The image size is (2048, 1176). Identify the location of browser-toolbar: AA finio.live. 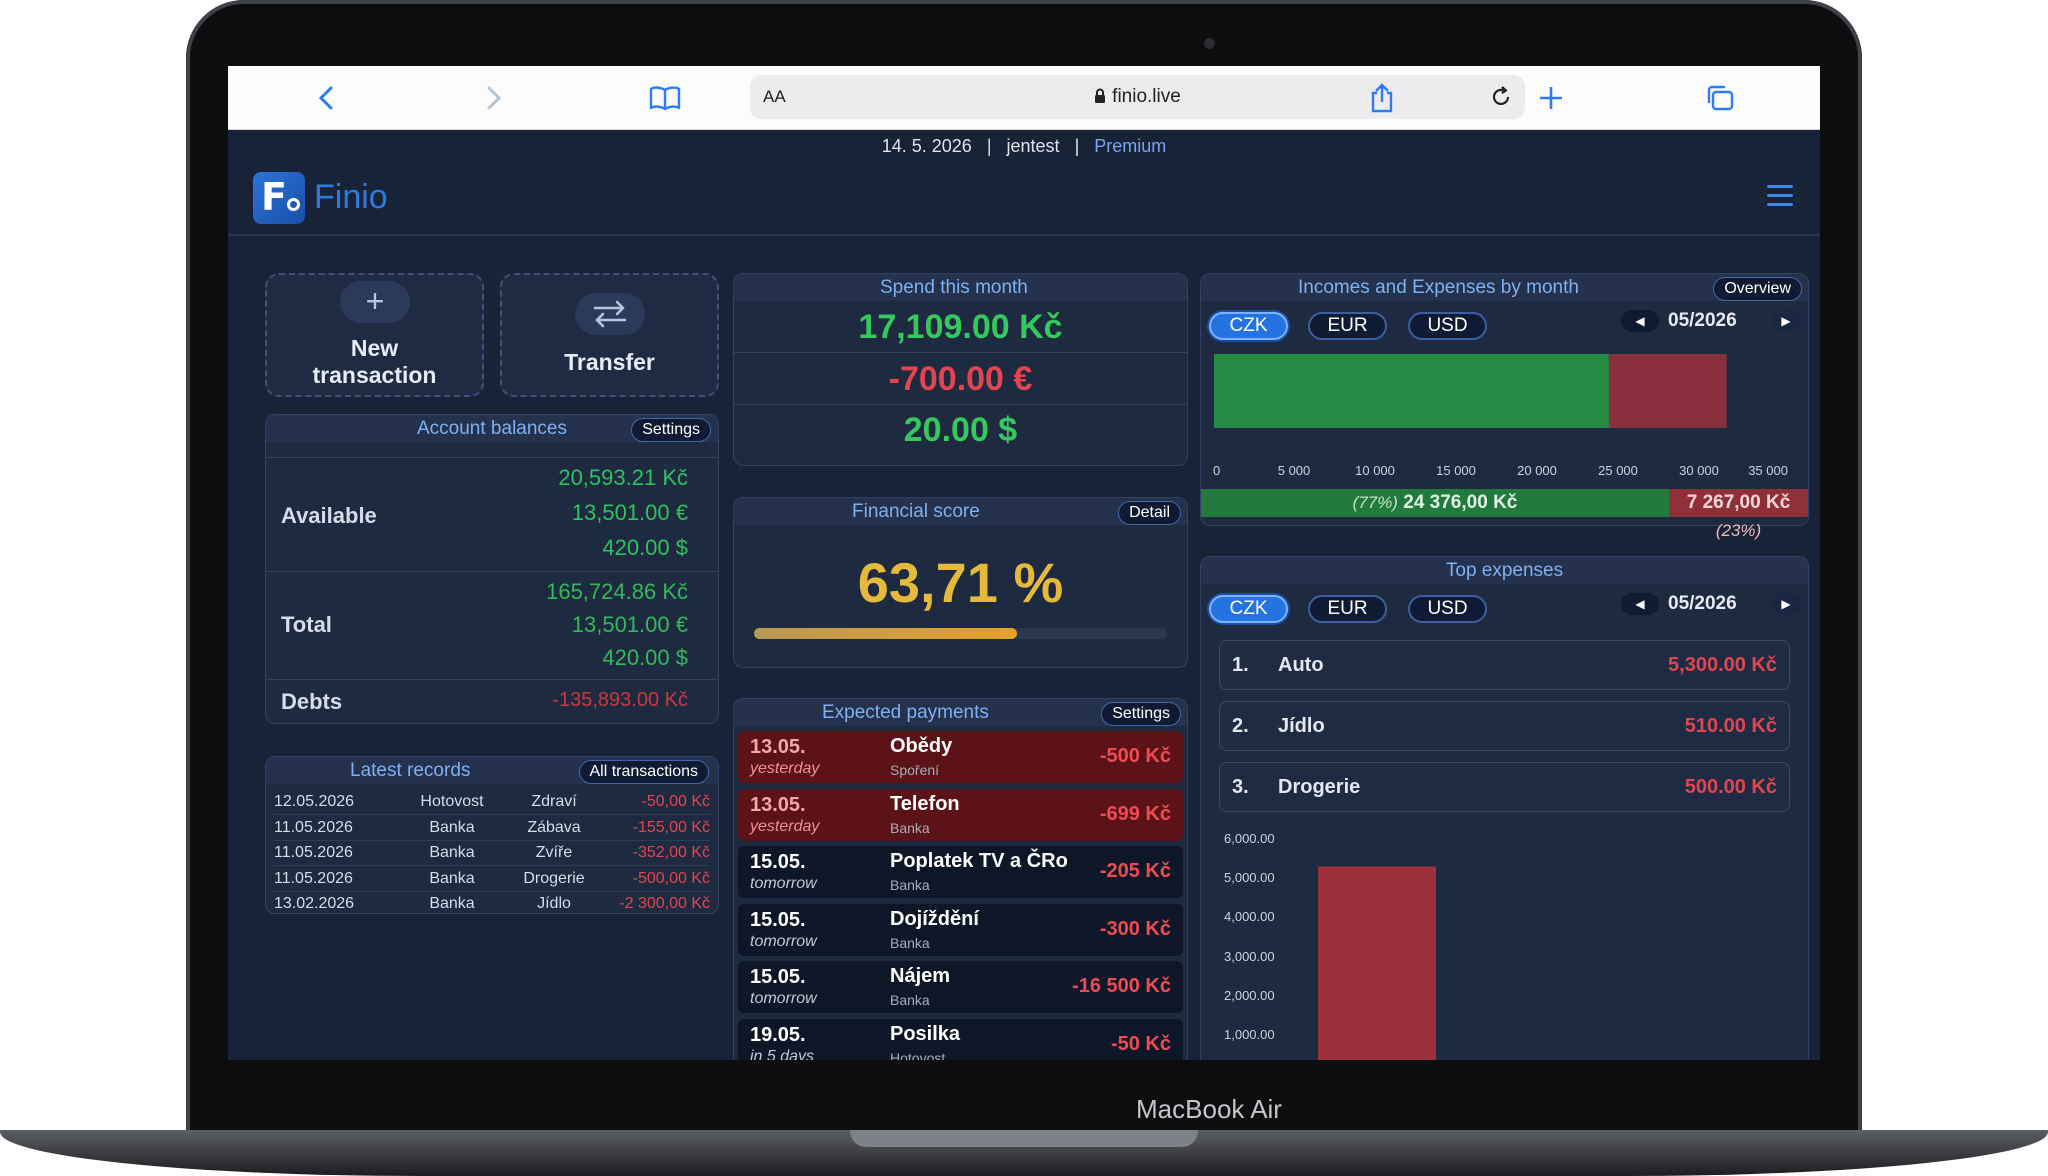
(1024, 98).